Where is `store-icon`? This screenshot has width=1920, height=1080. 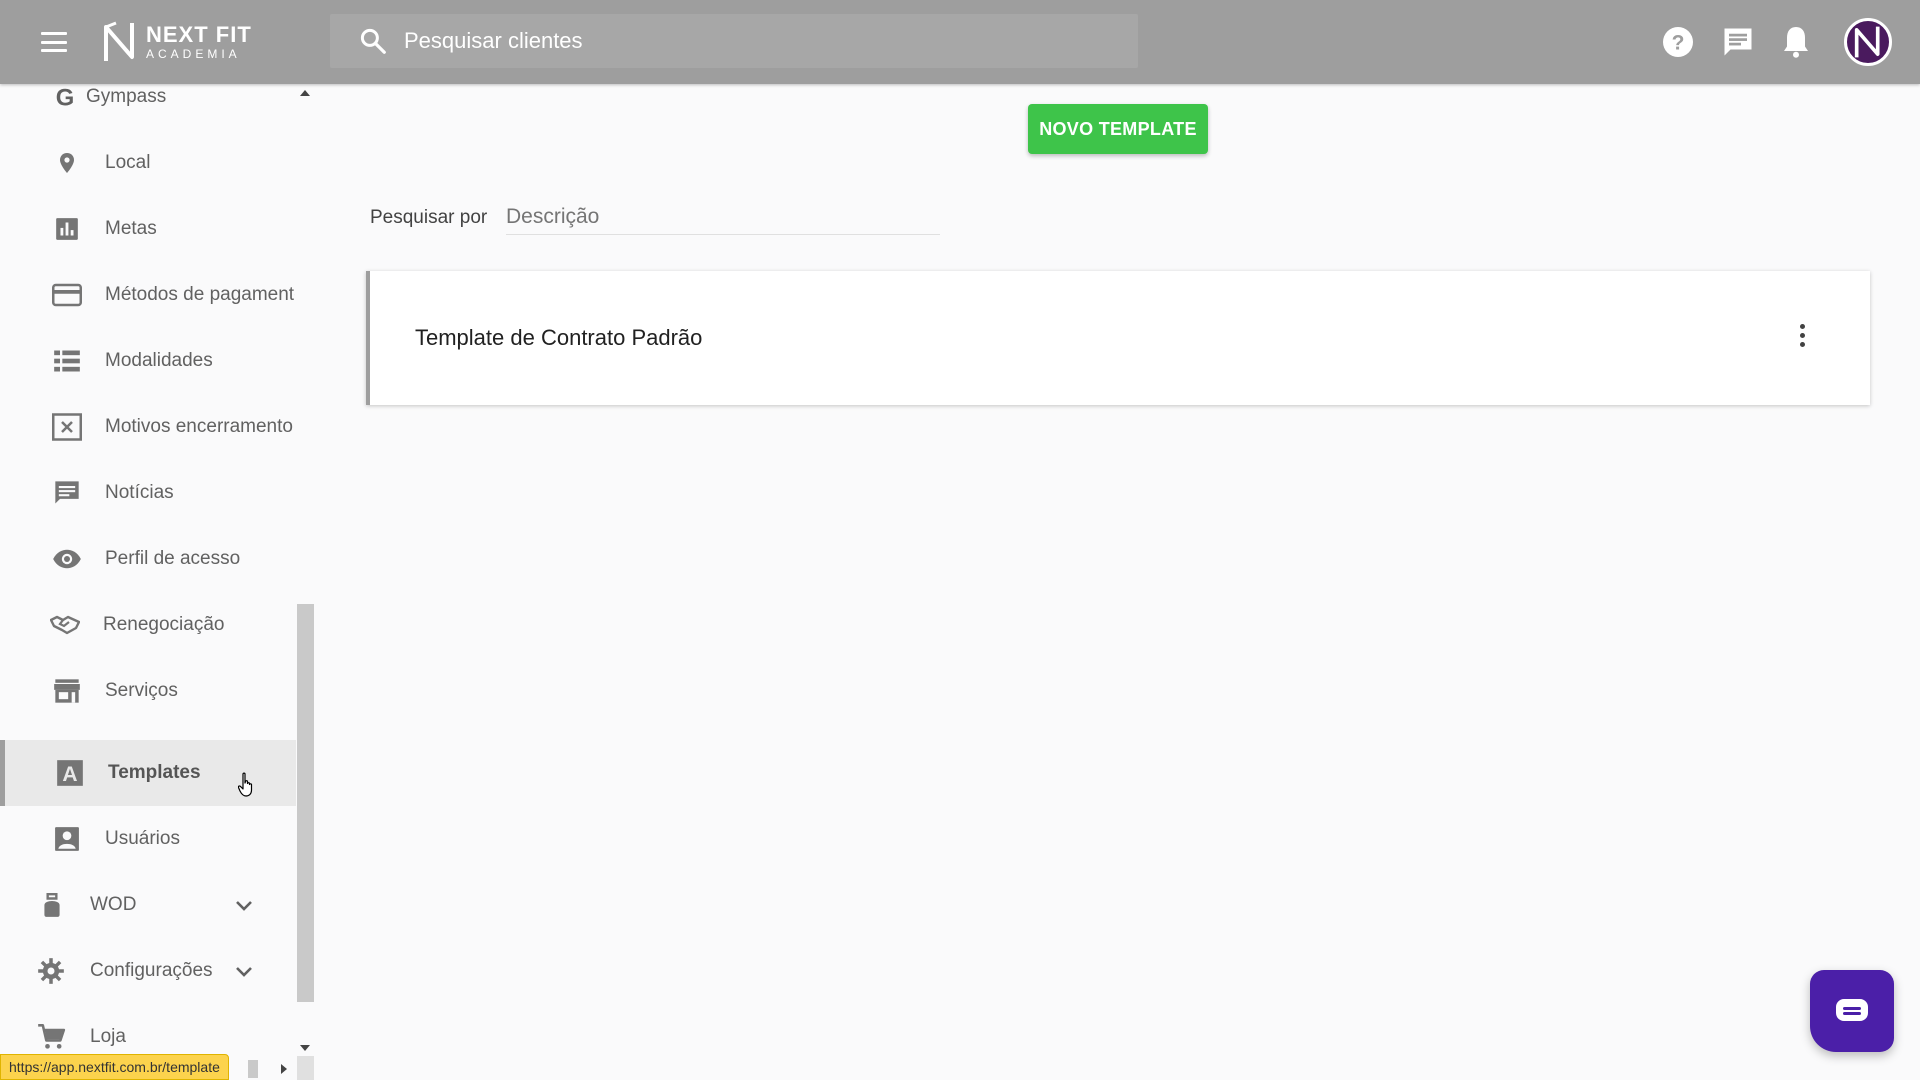
store-icon is located at coordinates (67, 691).